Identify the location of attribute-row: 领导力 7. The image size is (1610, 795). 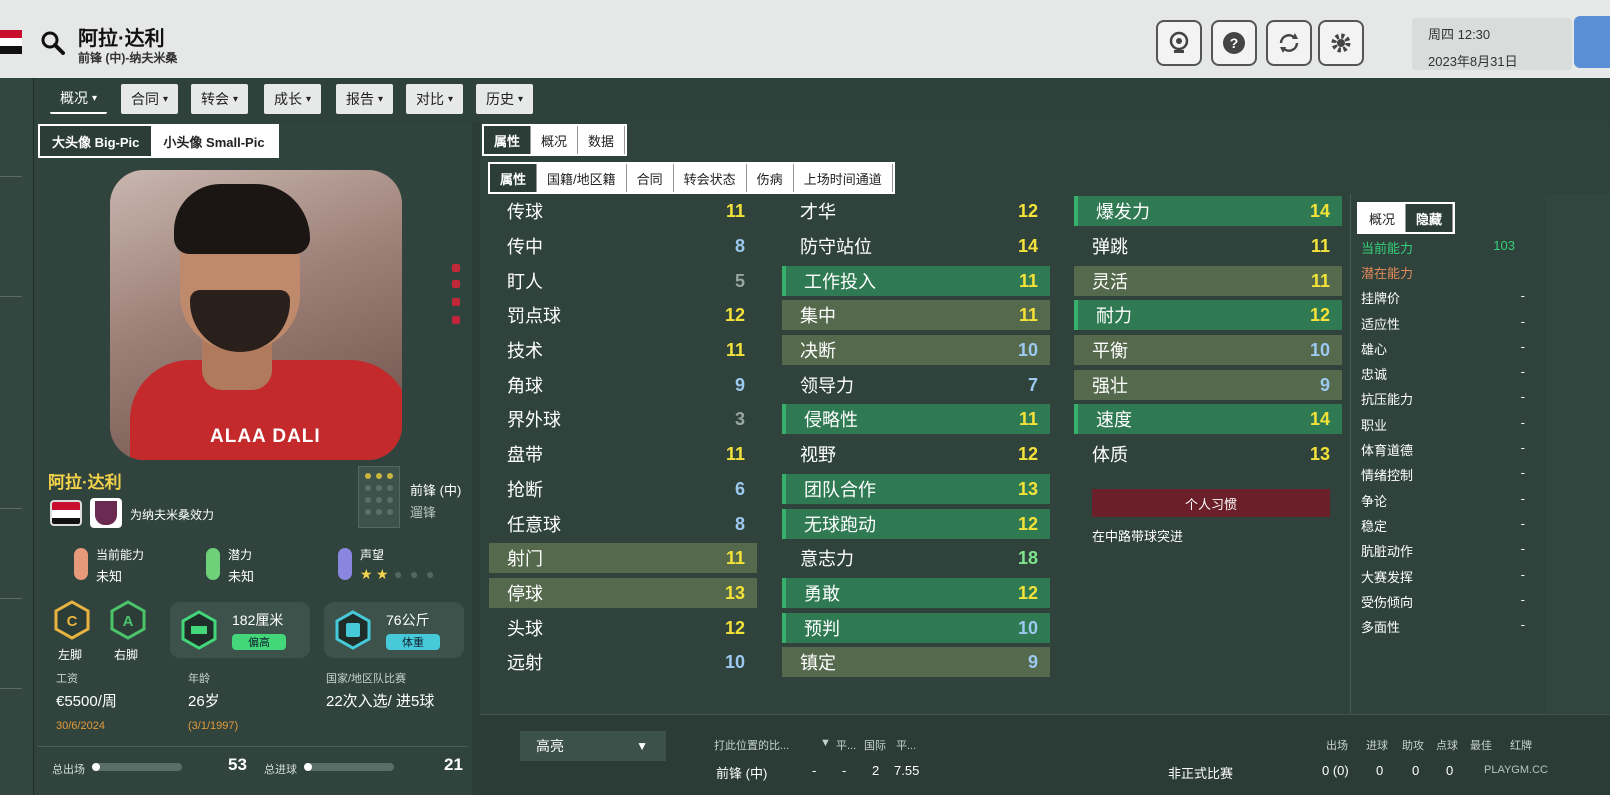
(916, 385).